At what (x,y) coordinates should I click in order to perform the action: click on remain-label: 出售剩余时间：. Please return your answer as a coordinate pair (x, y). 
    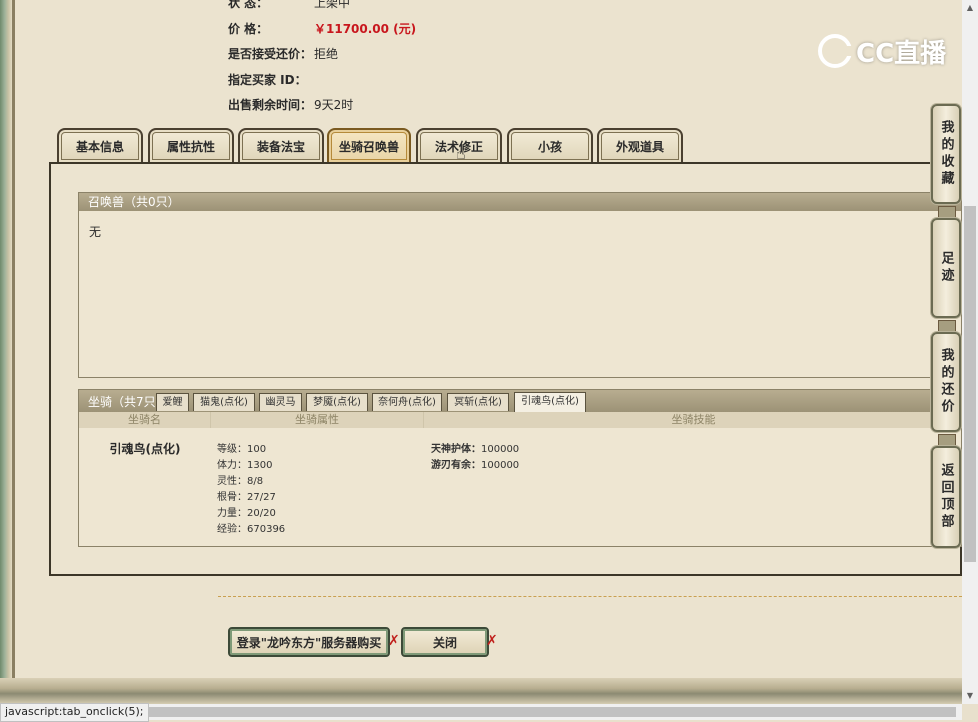
    Looking at the image, I should click on (270, 105).